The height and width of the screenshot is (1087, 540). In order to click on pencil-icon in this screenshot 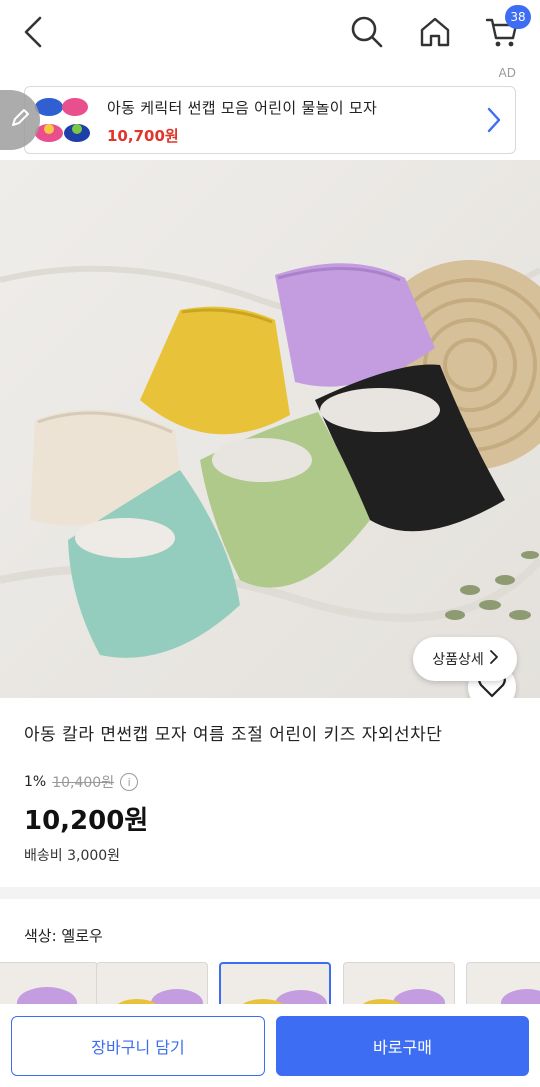, I will do `click(20, 120)`.